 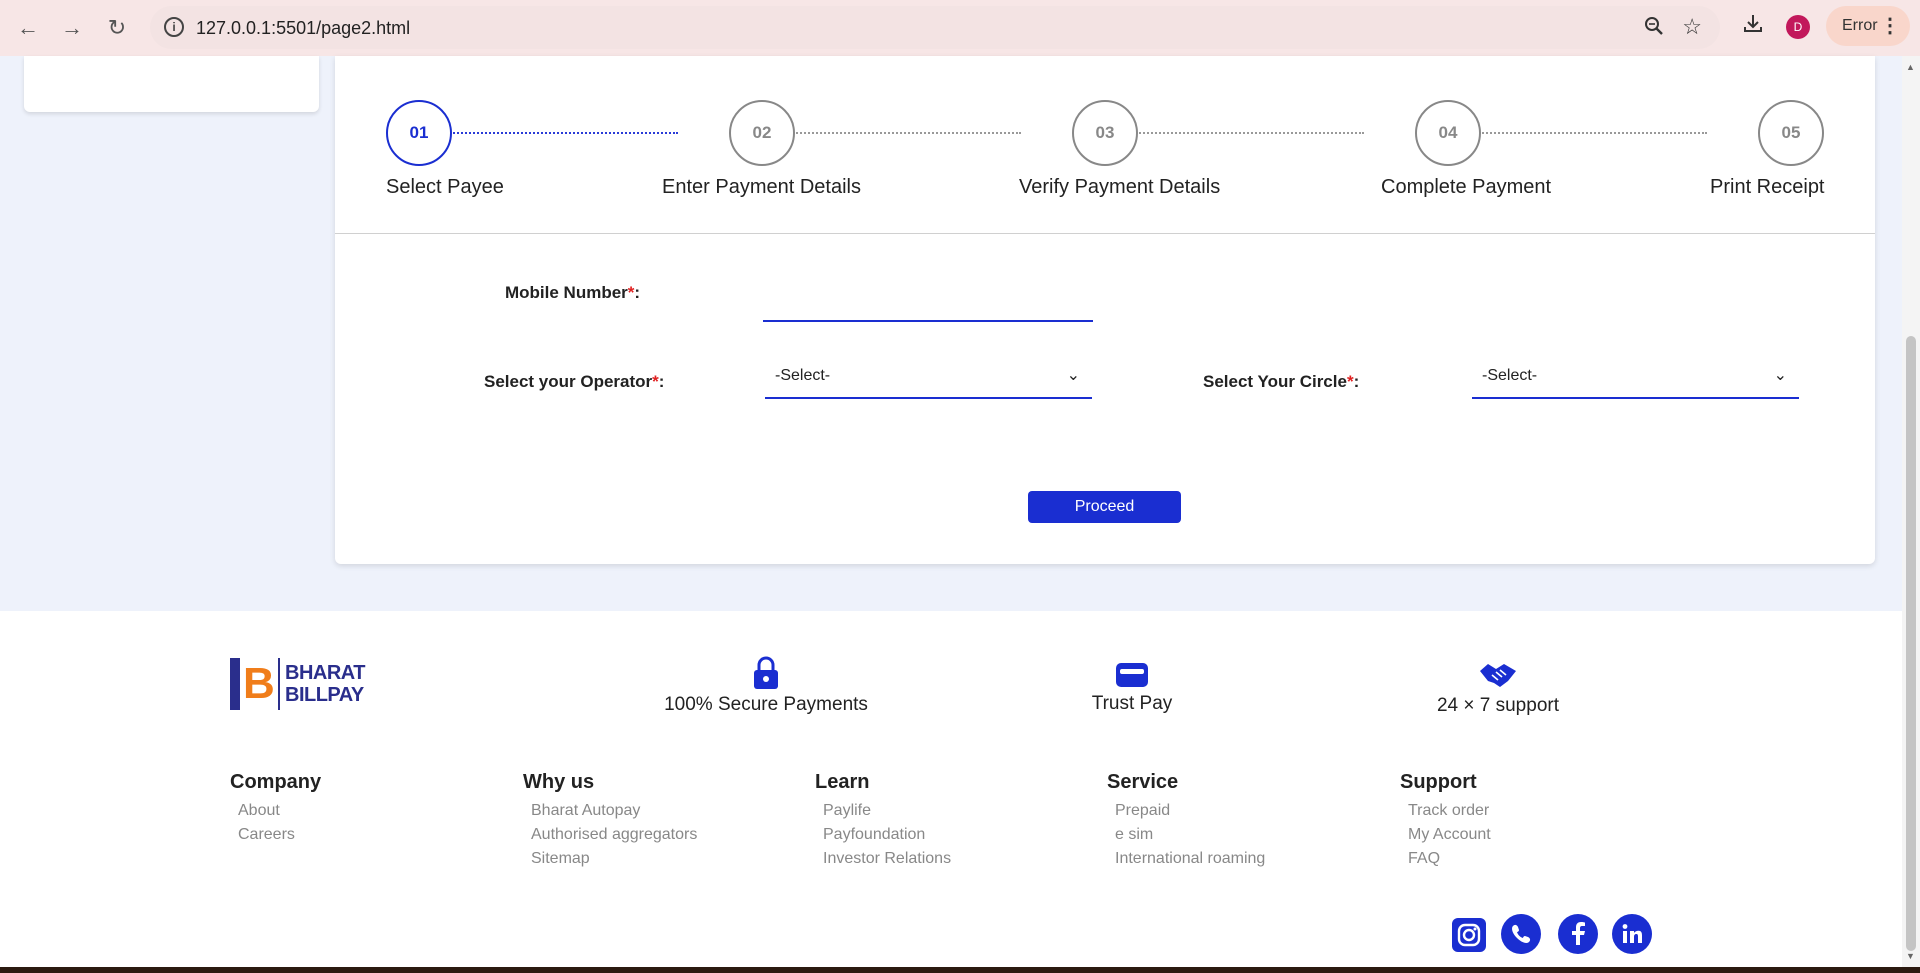 I want to click on forward-icon: →, so click(x=72, y=28).